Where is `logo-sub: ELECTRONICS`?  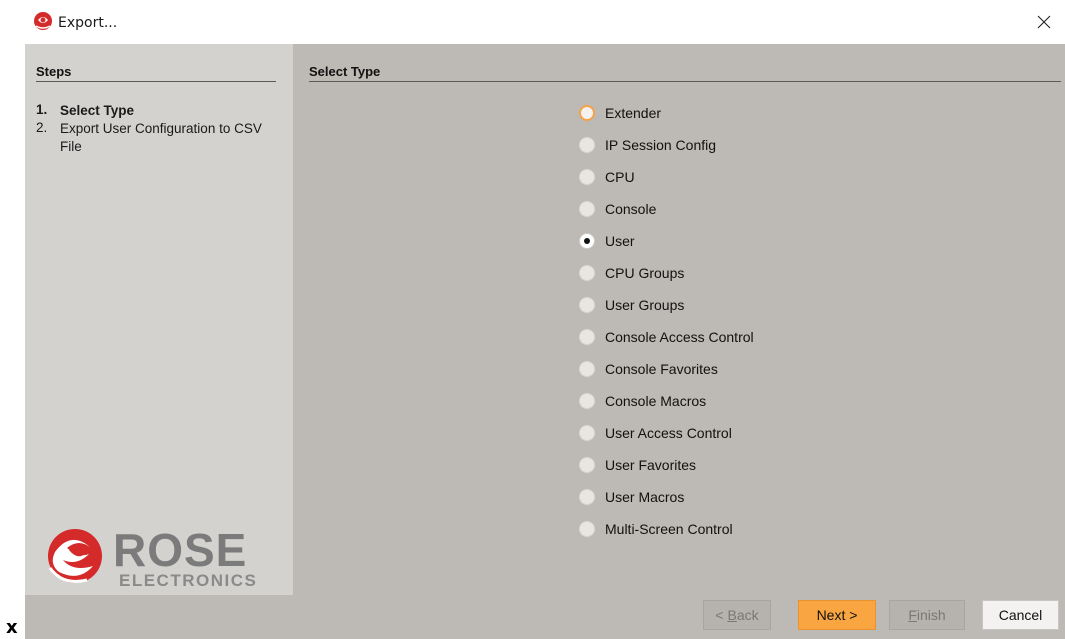
logo-sub: ELECTRONICS is located at coordinates (188, 580).